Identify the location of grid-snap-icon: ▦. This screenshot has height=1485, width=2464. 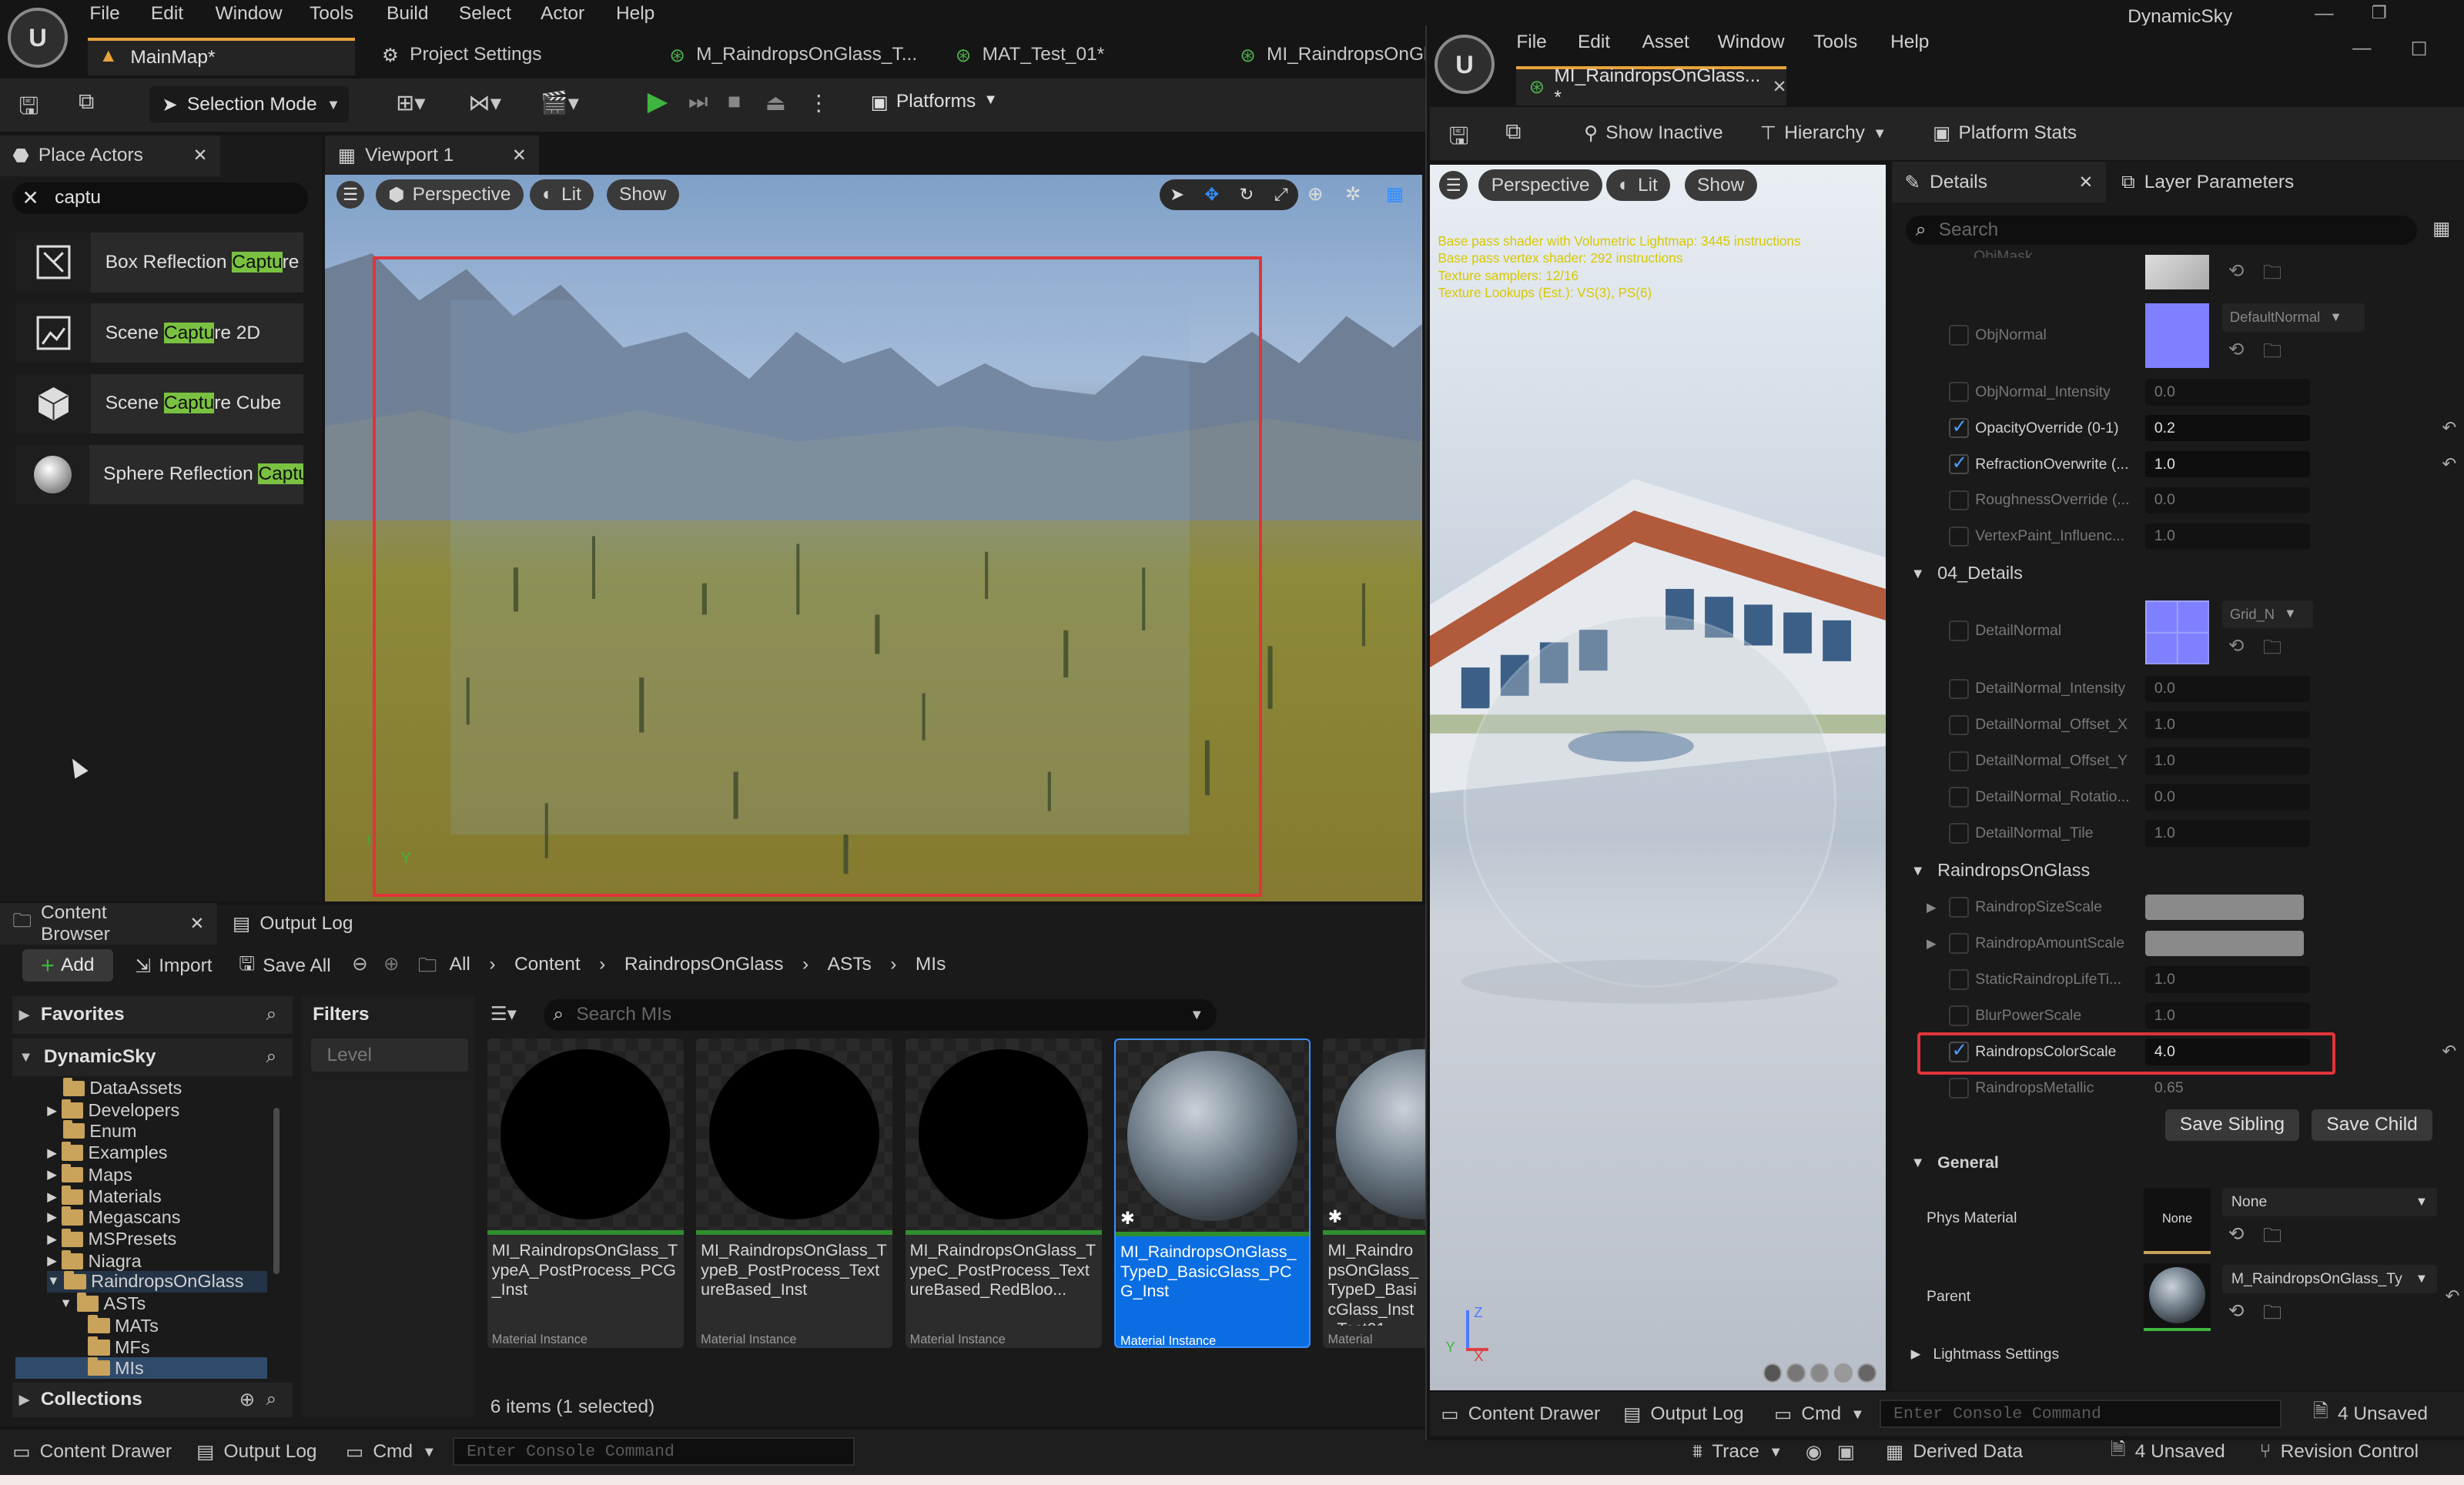
(1395, 194).